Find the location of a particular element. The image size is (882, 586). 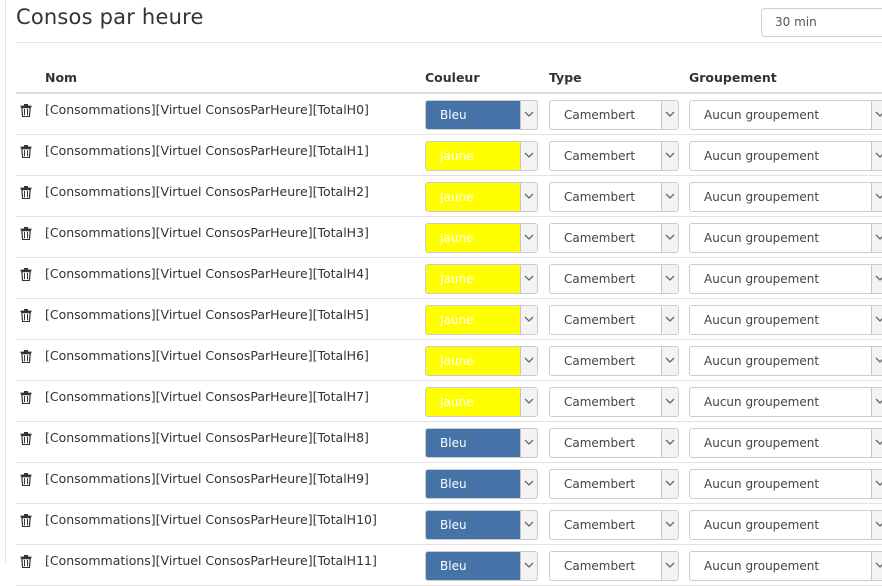

page-title: Consos par heure is located at coordinates (110, 17).